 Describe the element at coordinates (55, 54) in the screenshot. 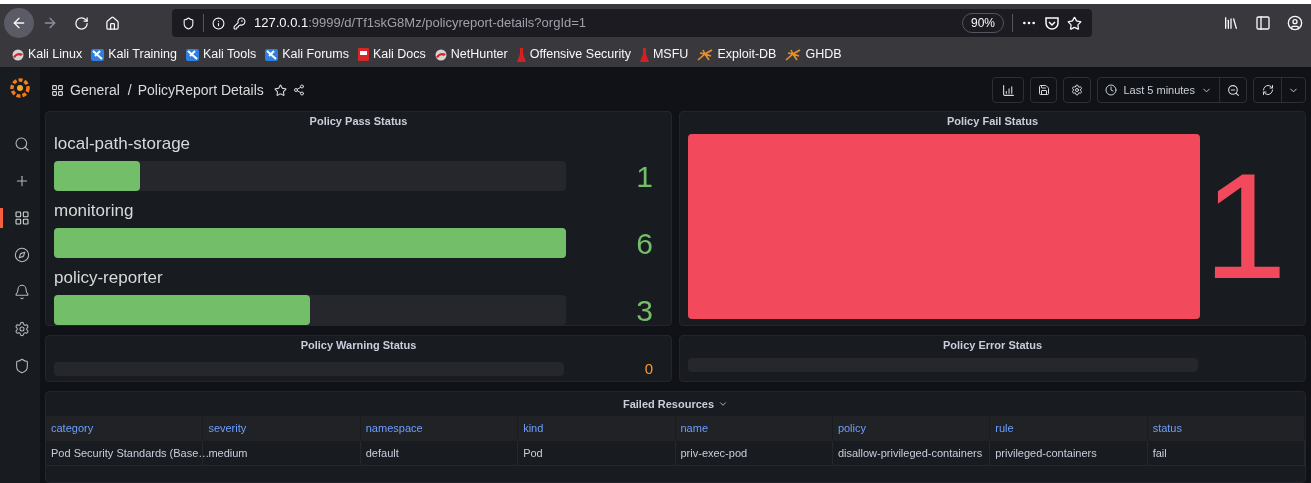

I see `bookmark-link: Kali Linux` at that location.